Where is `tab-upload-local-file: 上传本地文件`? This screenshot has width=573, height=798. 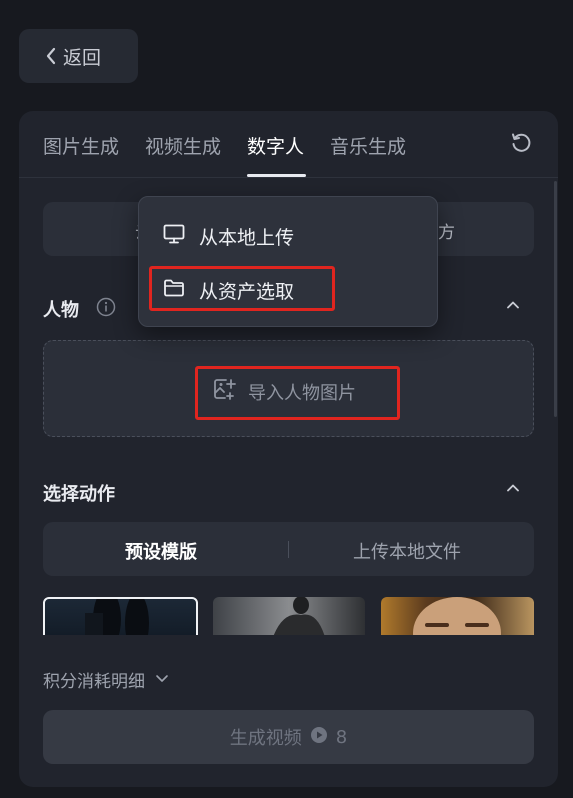 tab-upload-local-file: 上传本地文件 is located at coordinates (407, 551).